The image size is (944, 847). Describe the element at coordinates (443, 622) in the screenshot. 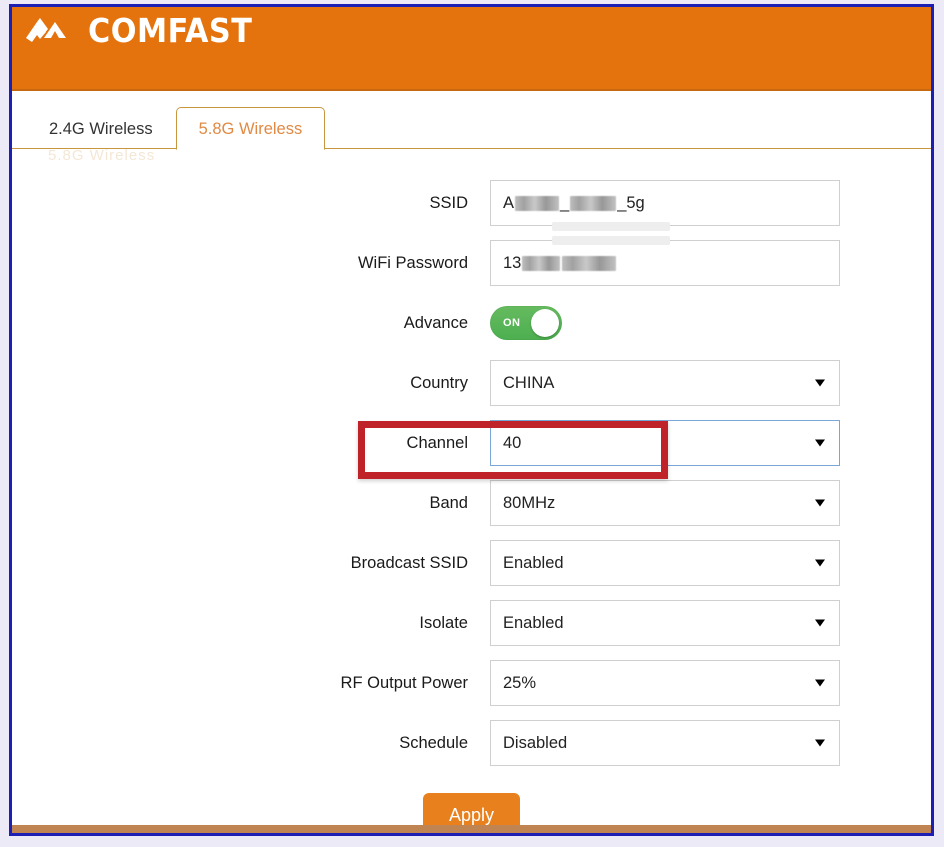

I see `isolate-label: Isolate` at that location.